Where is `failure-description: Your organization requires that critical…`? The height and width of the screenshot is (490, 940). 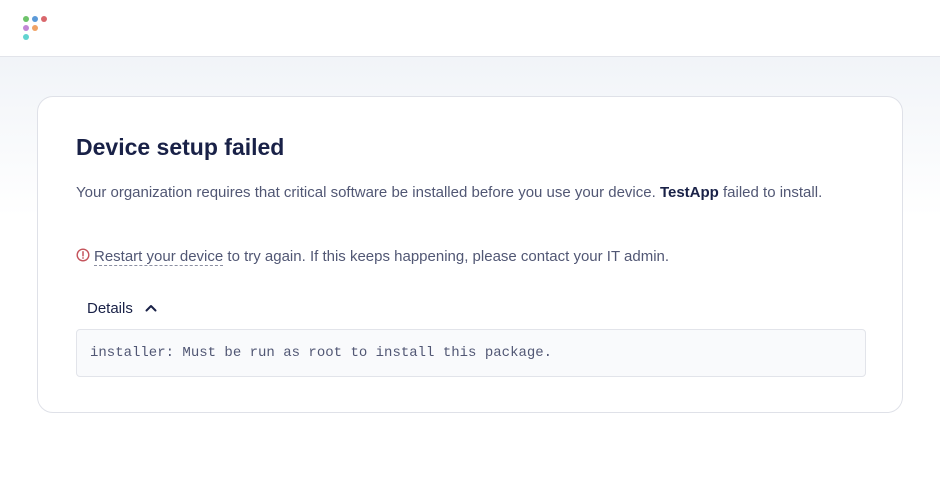
failure-description: Your organization requires that critical… is located at coordinates (466, 192).